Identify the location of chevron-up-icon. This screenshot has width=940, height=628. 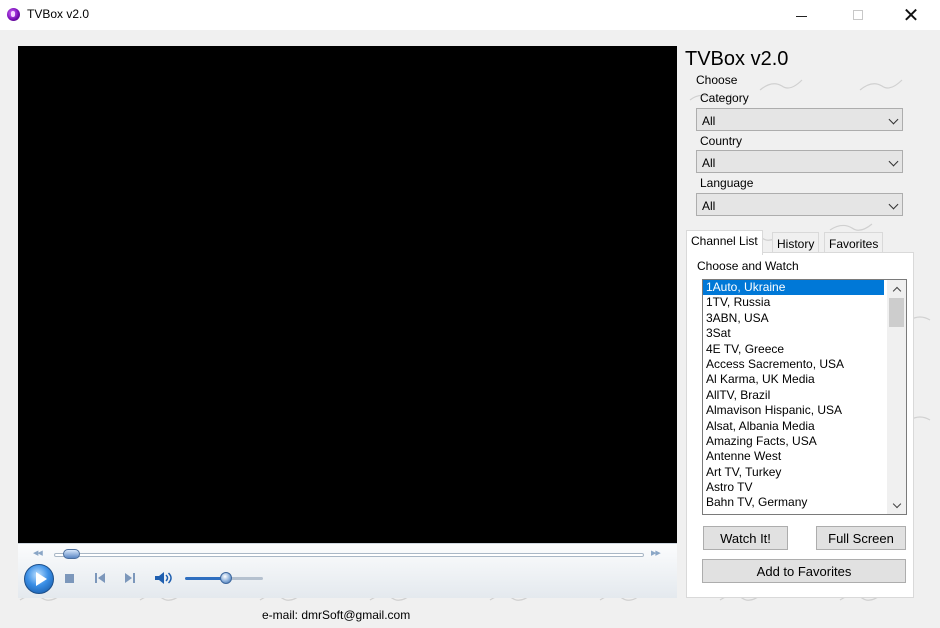
(896, 290).